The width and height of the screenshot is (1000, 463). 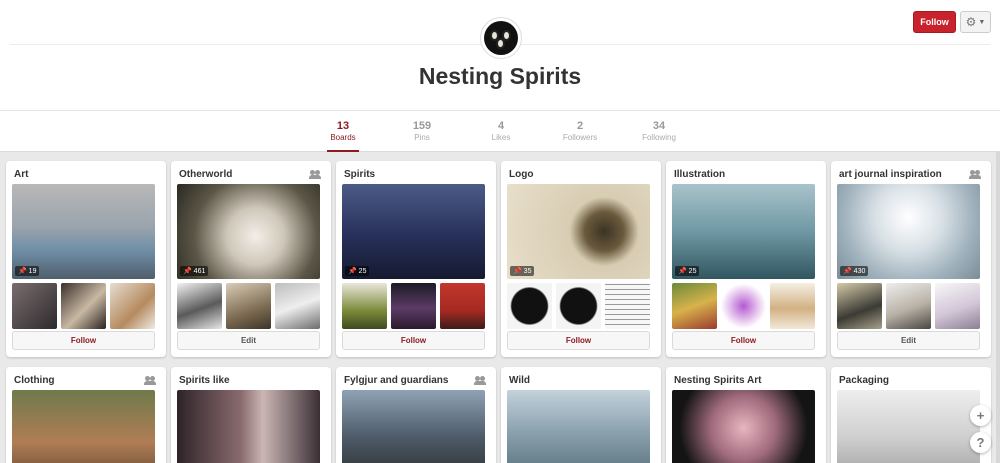 I want to click on plus-icon: +, so click(x=980, y=415).